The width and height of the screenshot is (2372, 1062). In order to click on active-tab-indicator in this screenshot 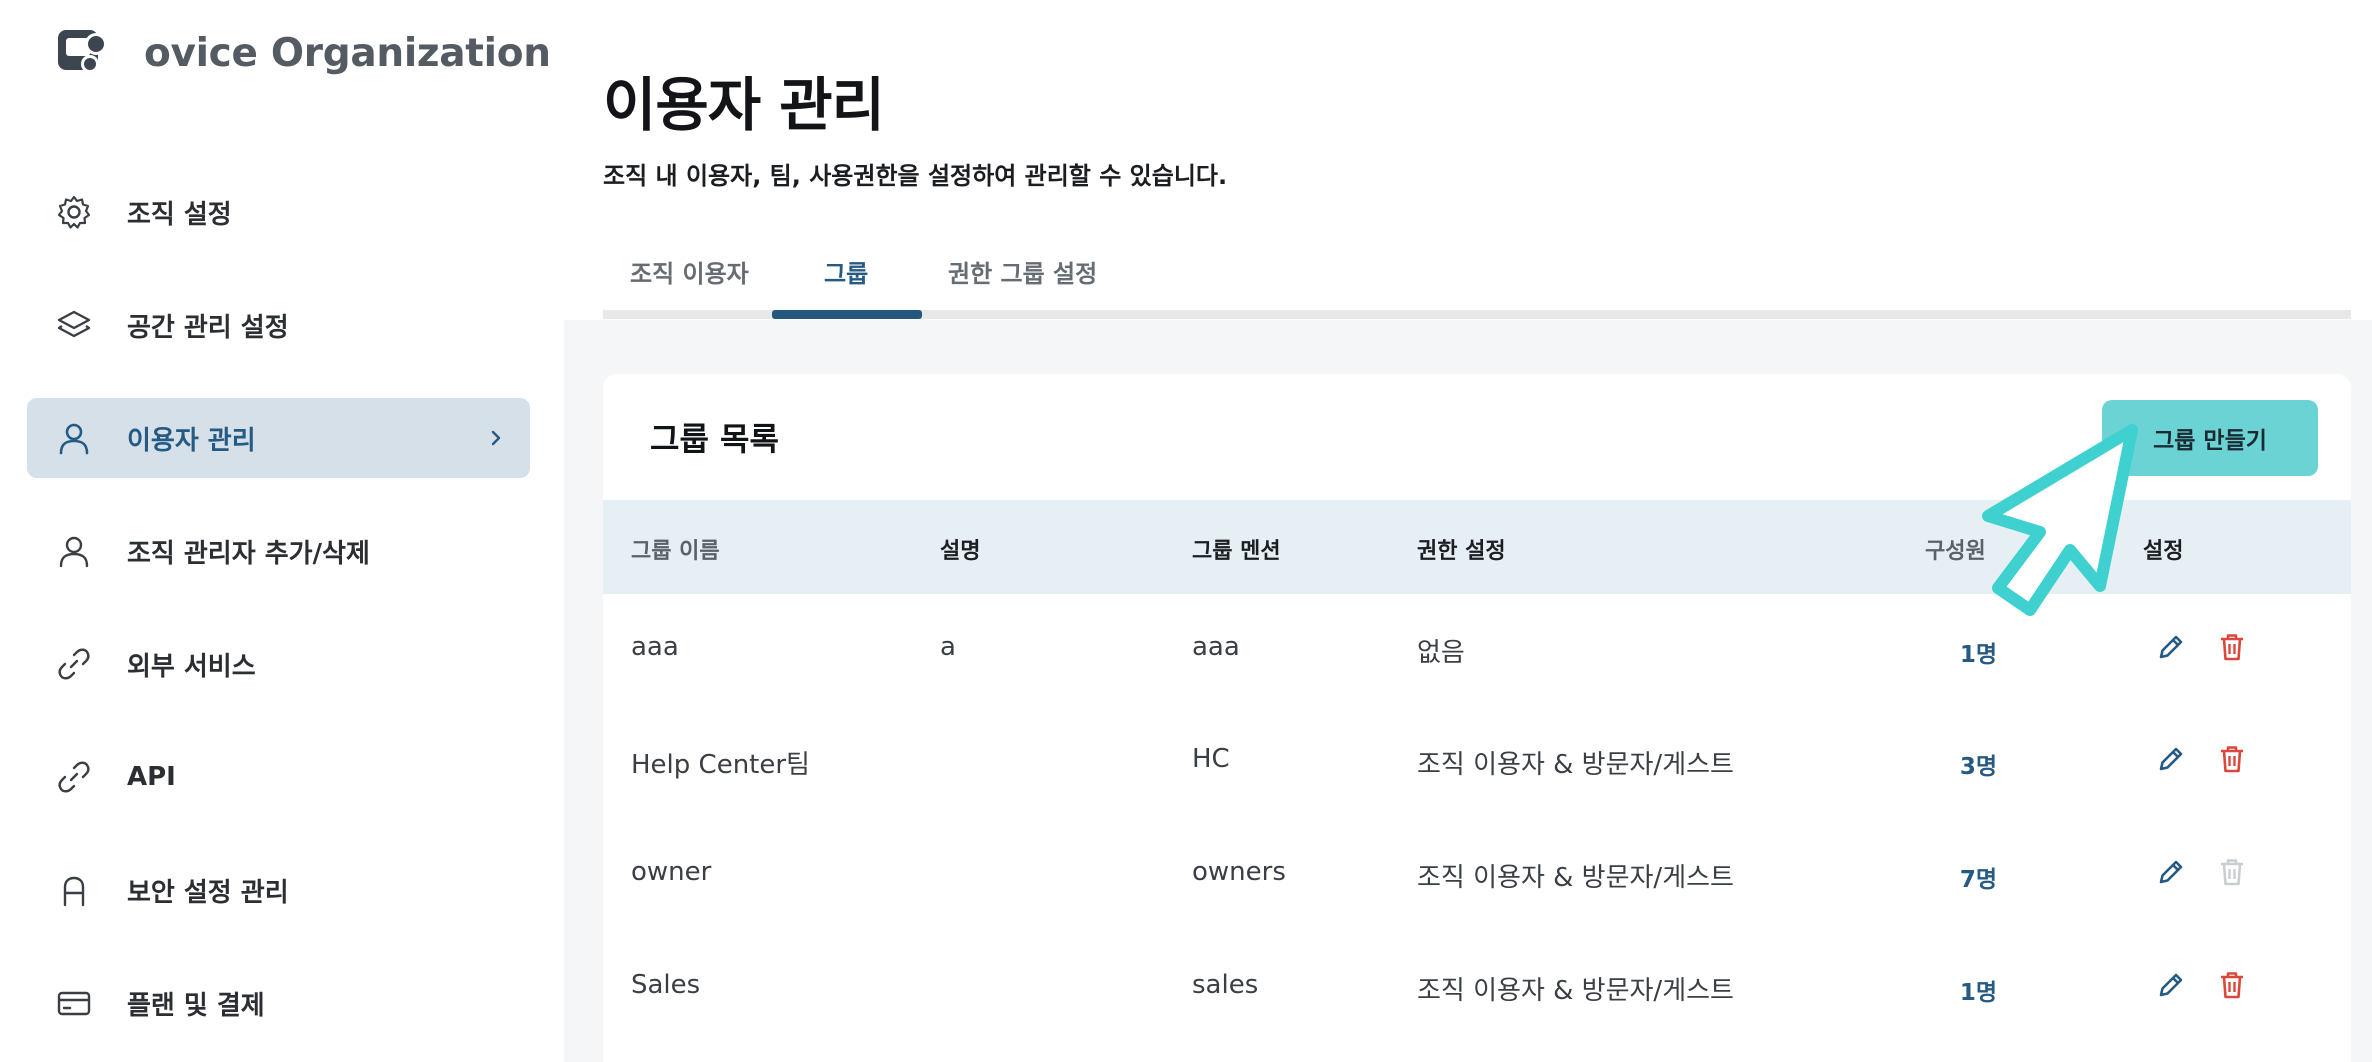, I will do `click(847, 314)`.